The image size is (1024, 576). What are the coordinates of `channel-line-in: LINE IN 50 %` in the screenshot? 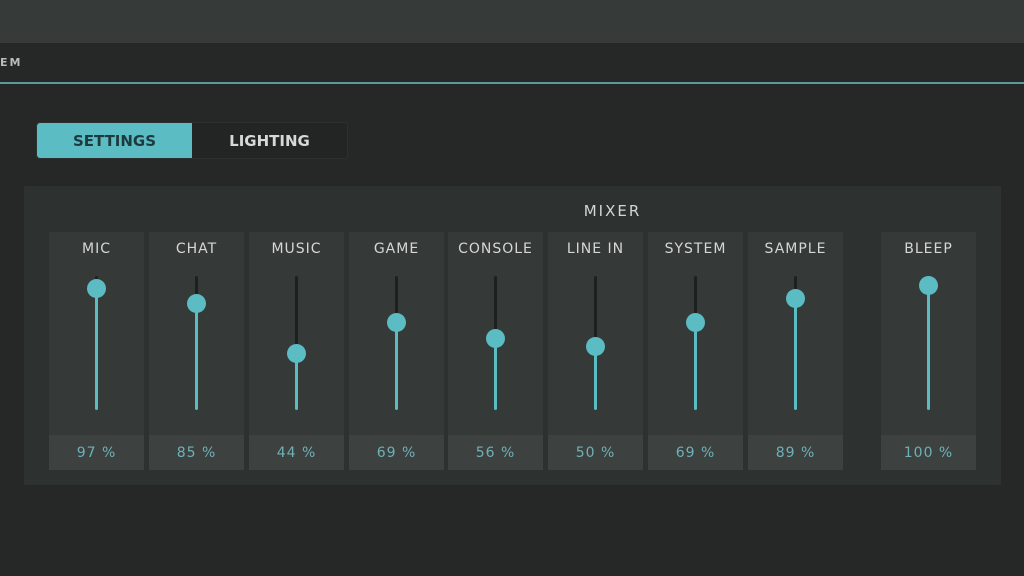 It's located at (595, 351).